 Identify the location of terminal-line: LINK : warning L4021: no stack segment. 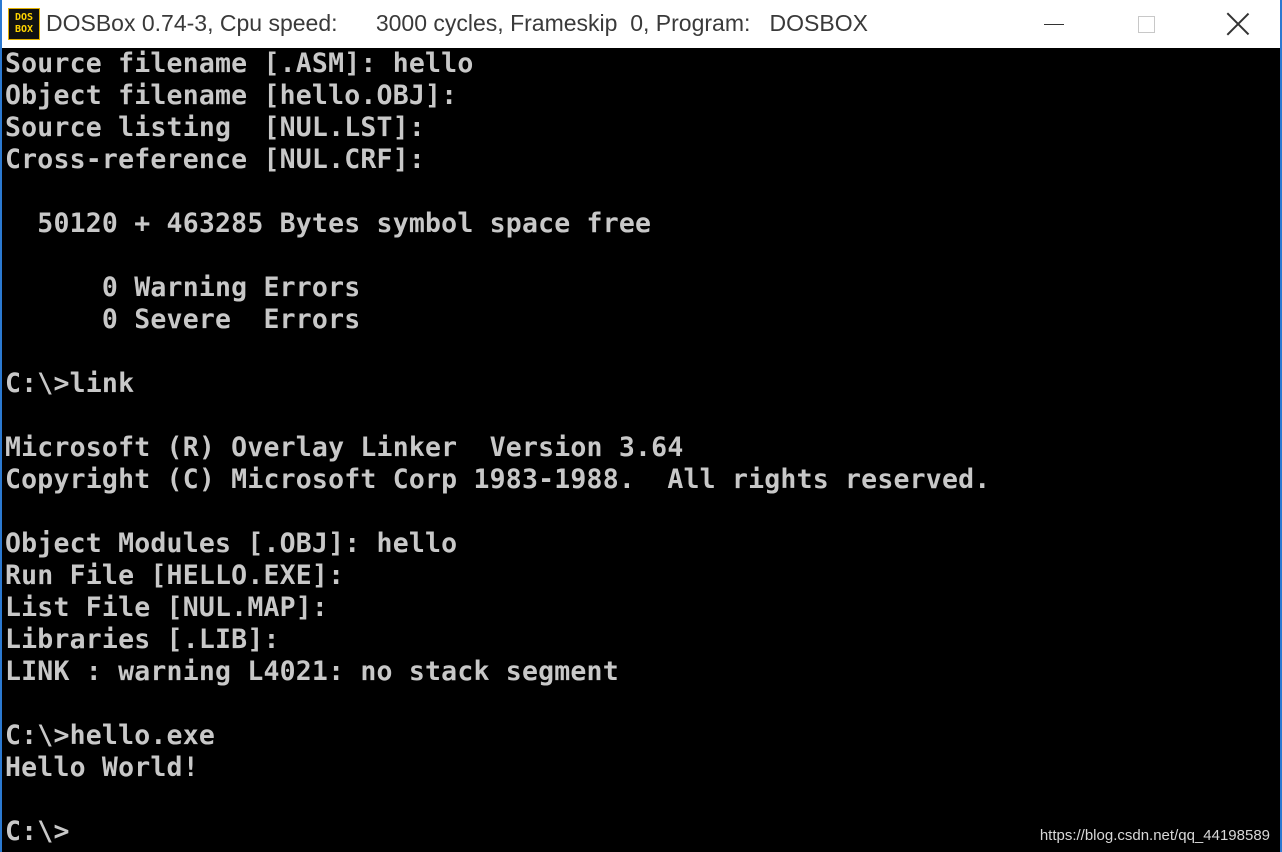
(312, 671).